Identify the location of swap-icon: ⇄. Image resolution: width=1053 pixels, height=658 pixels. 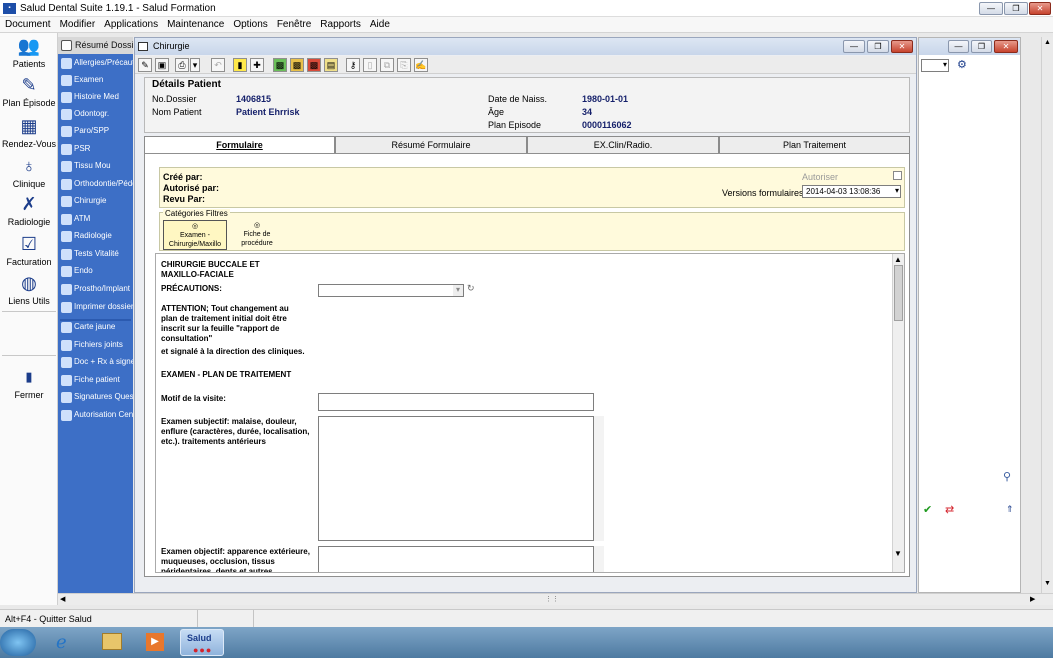
(949, 509).